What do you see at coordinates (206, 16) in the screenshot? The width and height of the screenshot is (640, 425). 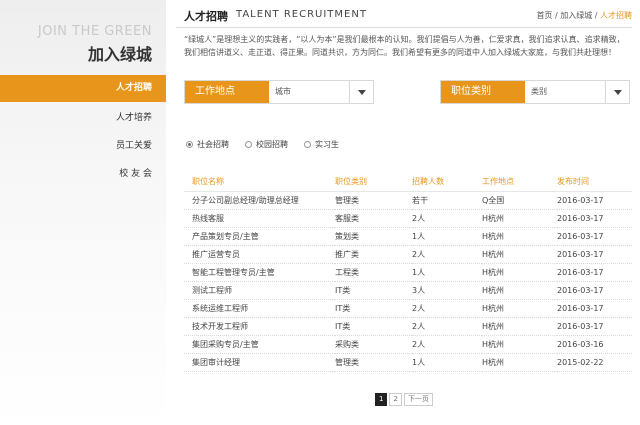 I see `page-title: 人才招聘` at bounding box center [206, 16].